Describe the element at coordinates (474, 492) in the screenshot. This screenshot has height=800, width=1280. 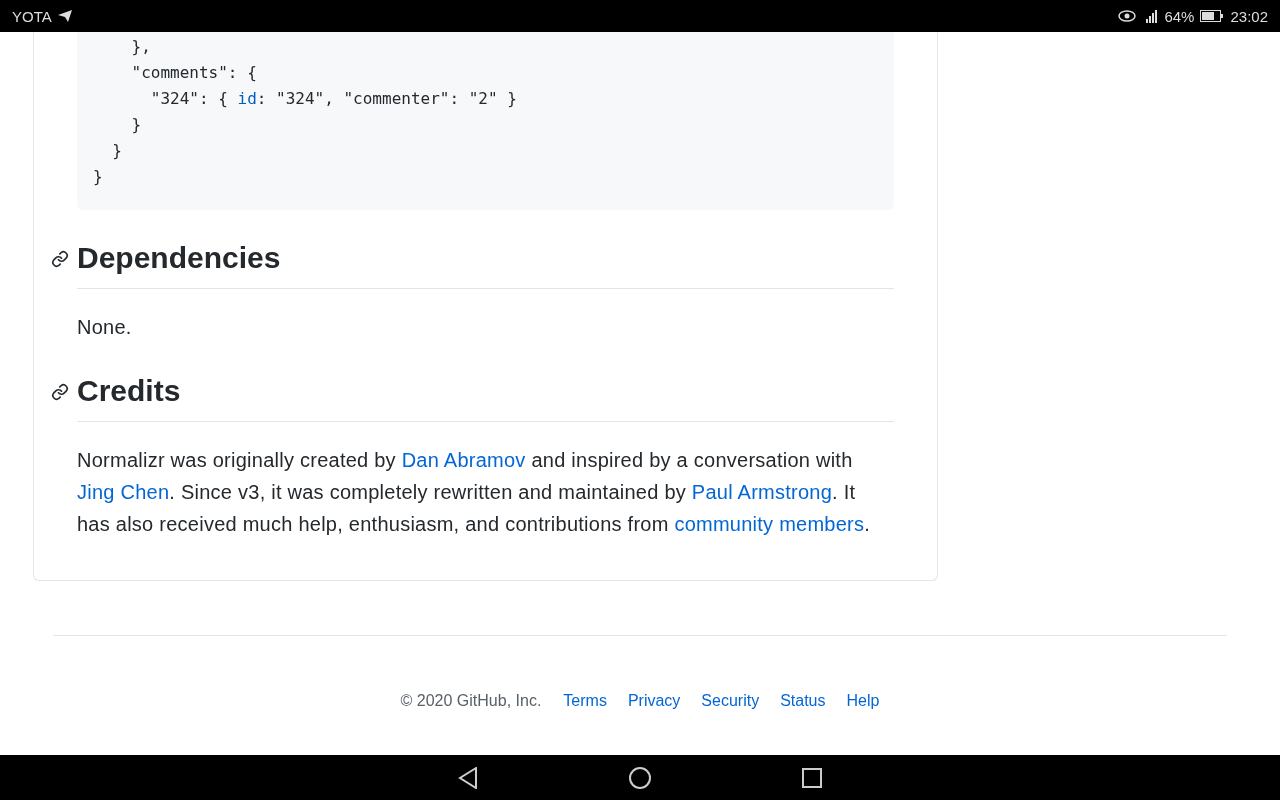
I see `paragraph: Normalizr was originally created by Dan Abramov and inspired by a conversation with Jing Chen. Since v3, it was completely rewritten and maintained by Paul Armstrong. It has also received much help, enthusiasm, and contributions from community members.` at that location.